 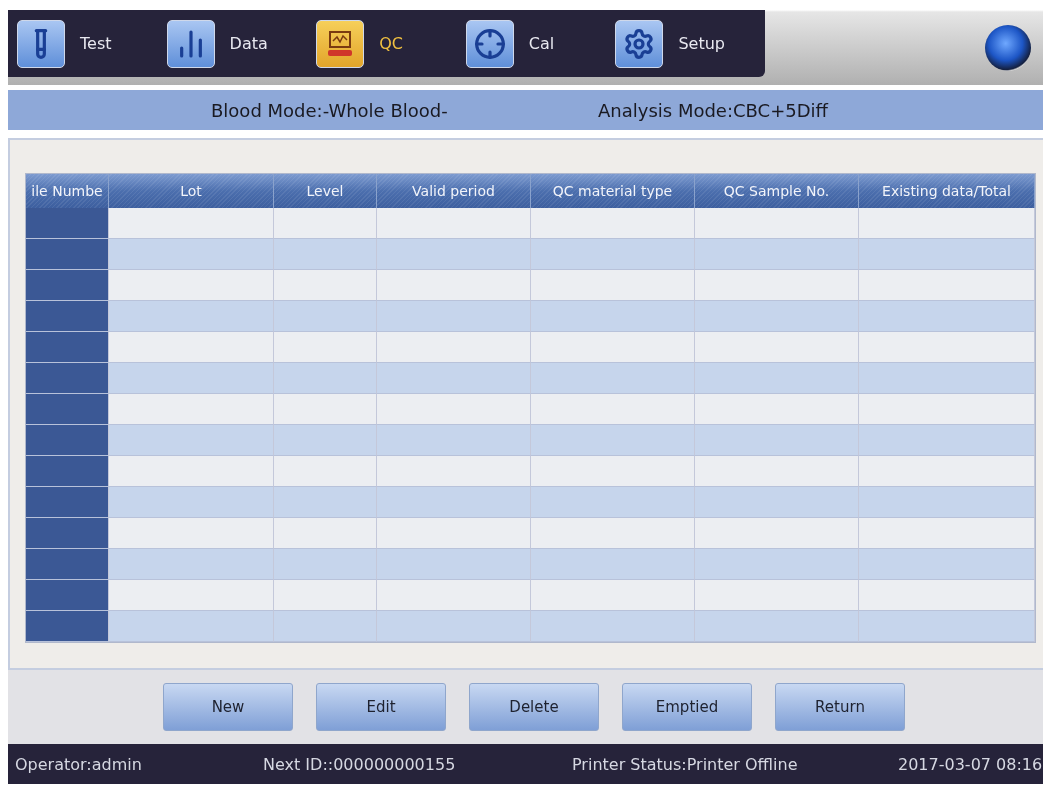 What do you see at coordinates (359, 764) in the screenshot?
I see `next-id-text: Next ID::000000000155` at bounding box center [359, 764].